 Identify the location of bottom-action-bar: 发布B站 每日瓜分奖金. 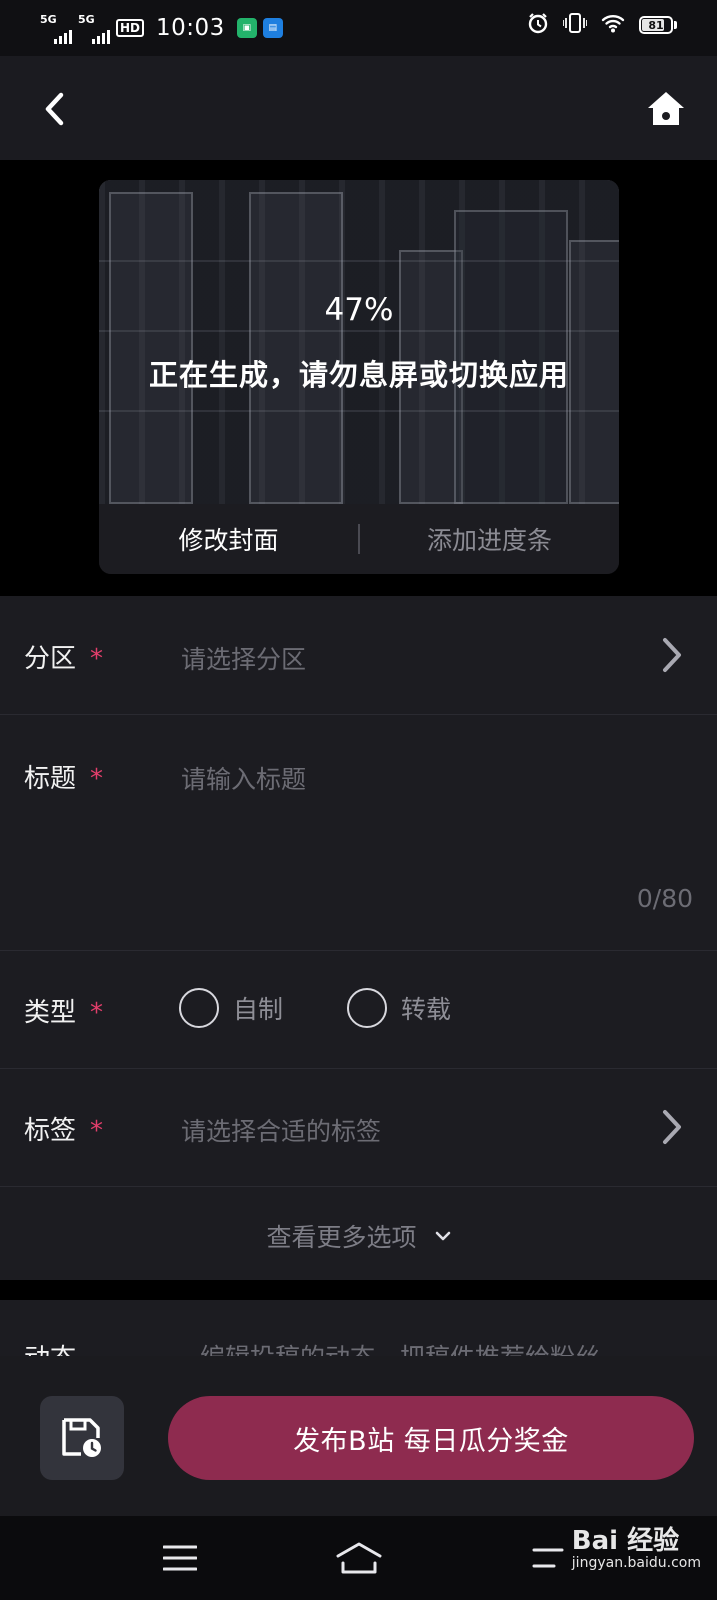
(358, 1436).